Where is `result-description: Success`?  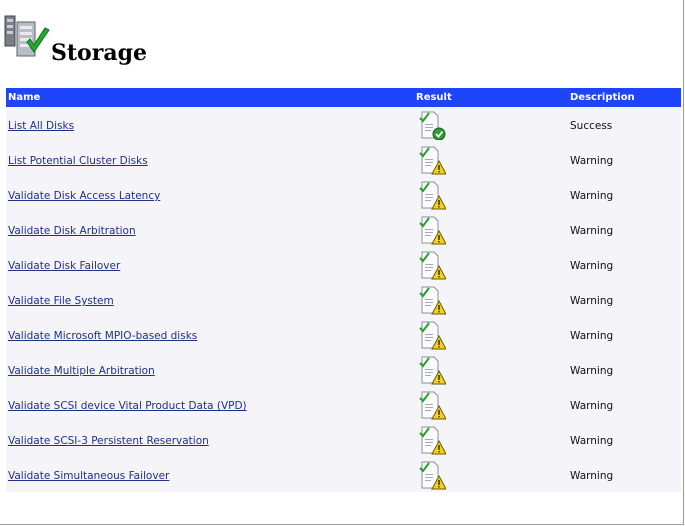 result-description: Success is located at coordinates (591, 126).